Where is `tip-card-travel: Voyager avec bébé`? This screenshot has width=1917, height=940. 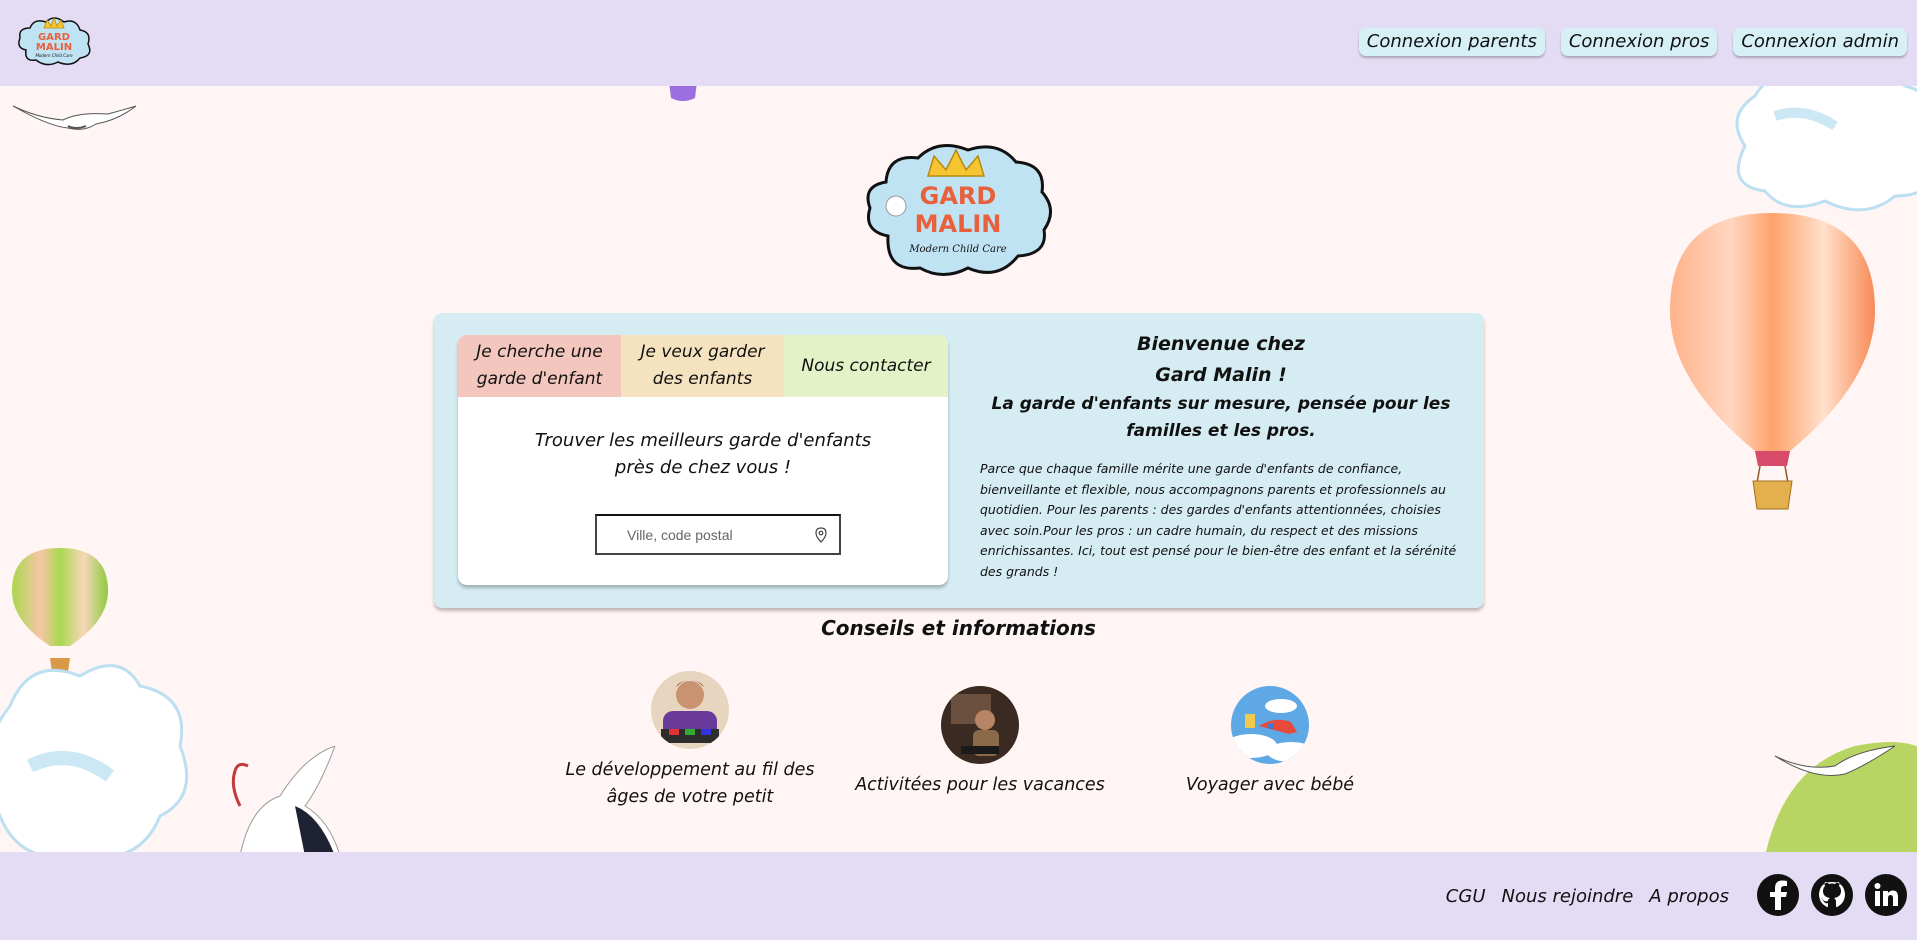
tip-card-travel: Voyager avec bébé is located at coordinates (1270, 742).